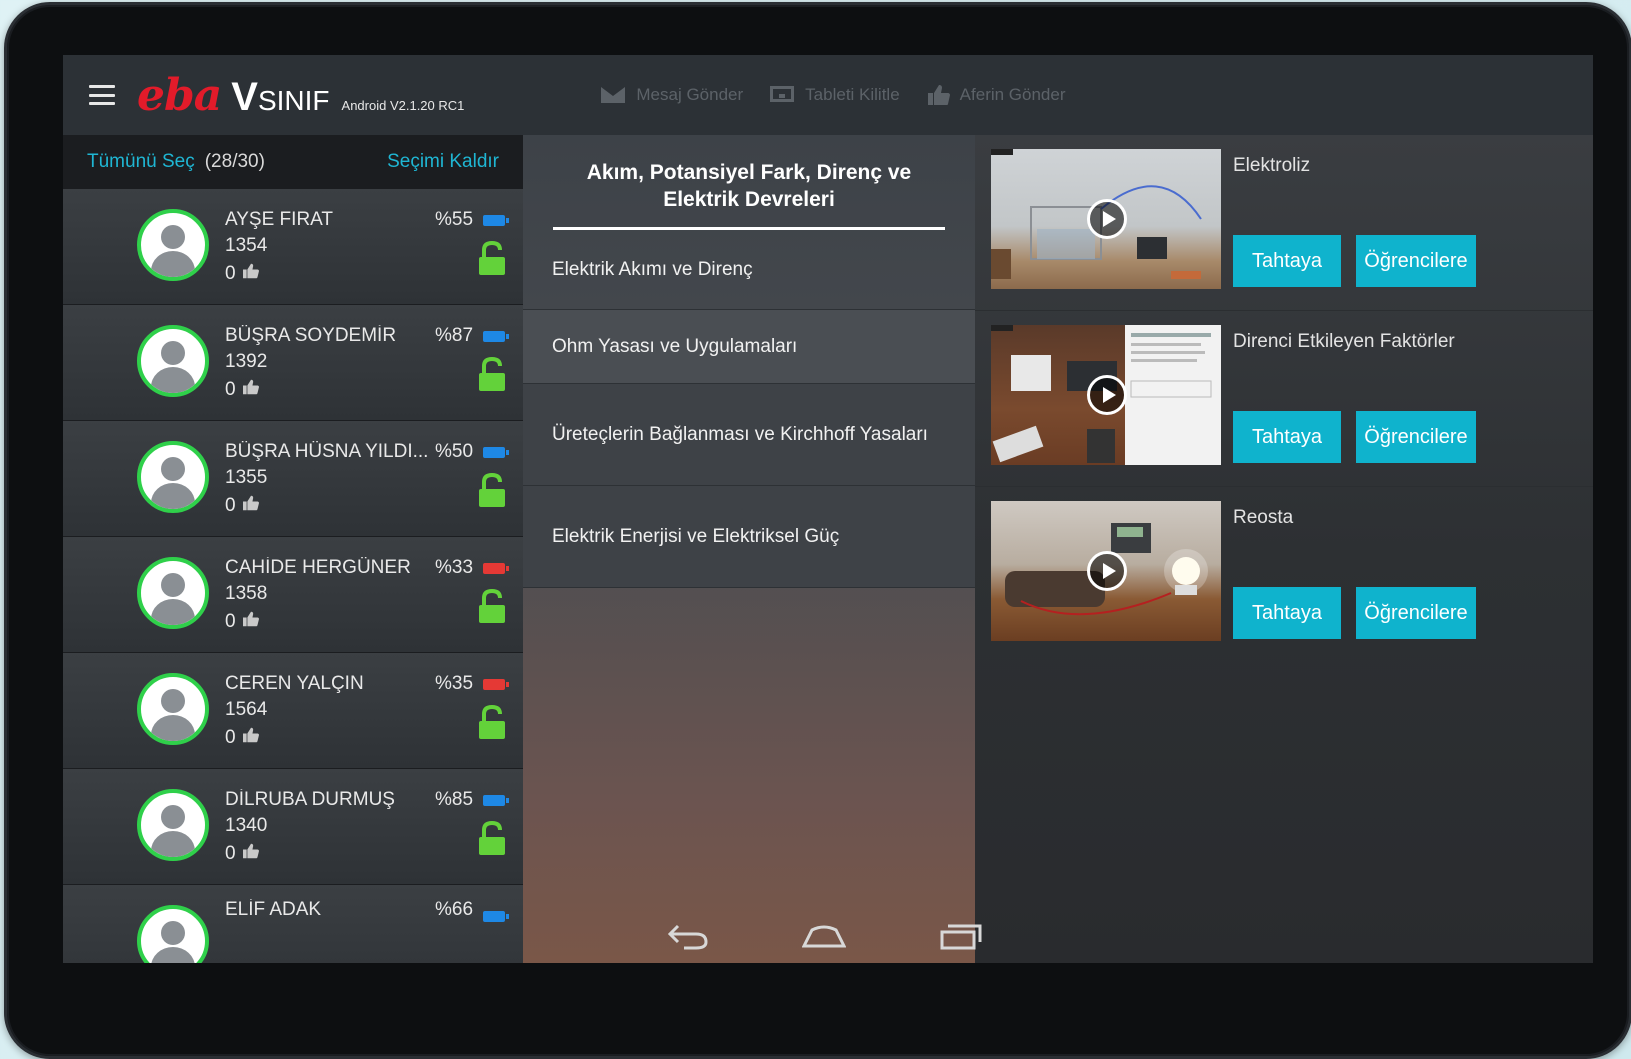 The height and width of the screenshot is (1059, 1631). I want to click on student-number: 1354, so click(246, 245).